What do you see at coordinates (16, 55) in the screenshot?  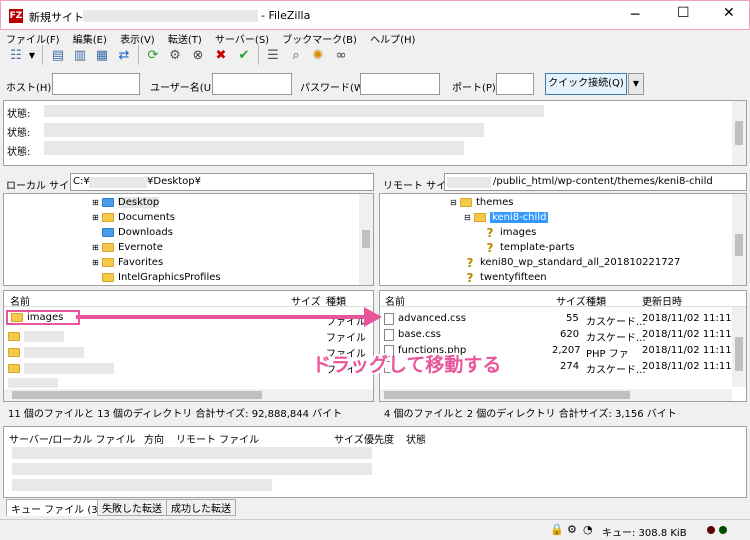 I see `site-manager-icon: ☷` at bounding box center [16, 55].